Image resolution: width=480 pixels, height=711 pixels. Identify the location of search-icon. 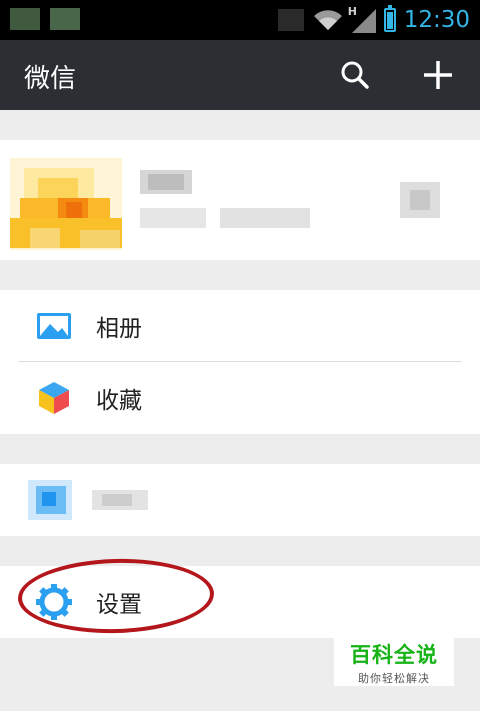
(355, 75).